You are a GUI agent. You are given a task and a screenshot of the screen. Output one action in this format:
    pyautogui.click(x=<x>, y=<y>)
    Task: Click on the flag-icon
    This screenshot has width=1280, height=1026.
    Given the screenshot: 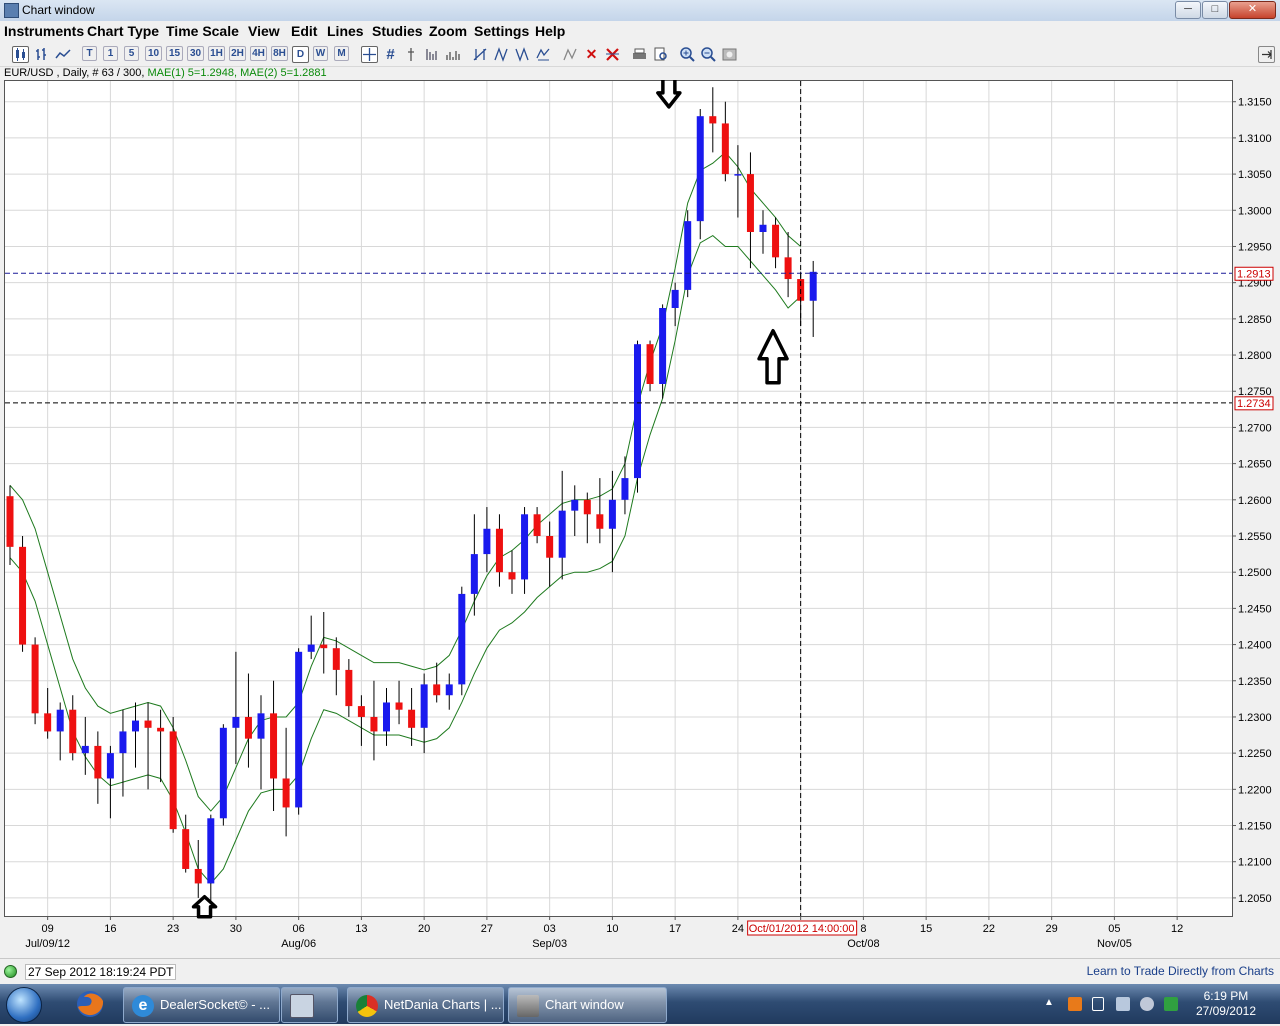 What is the action you would take?
    pyautogui.click(x=1098, y=1004)
    